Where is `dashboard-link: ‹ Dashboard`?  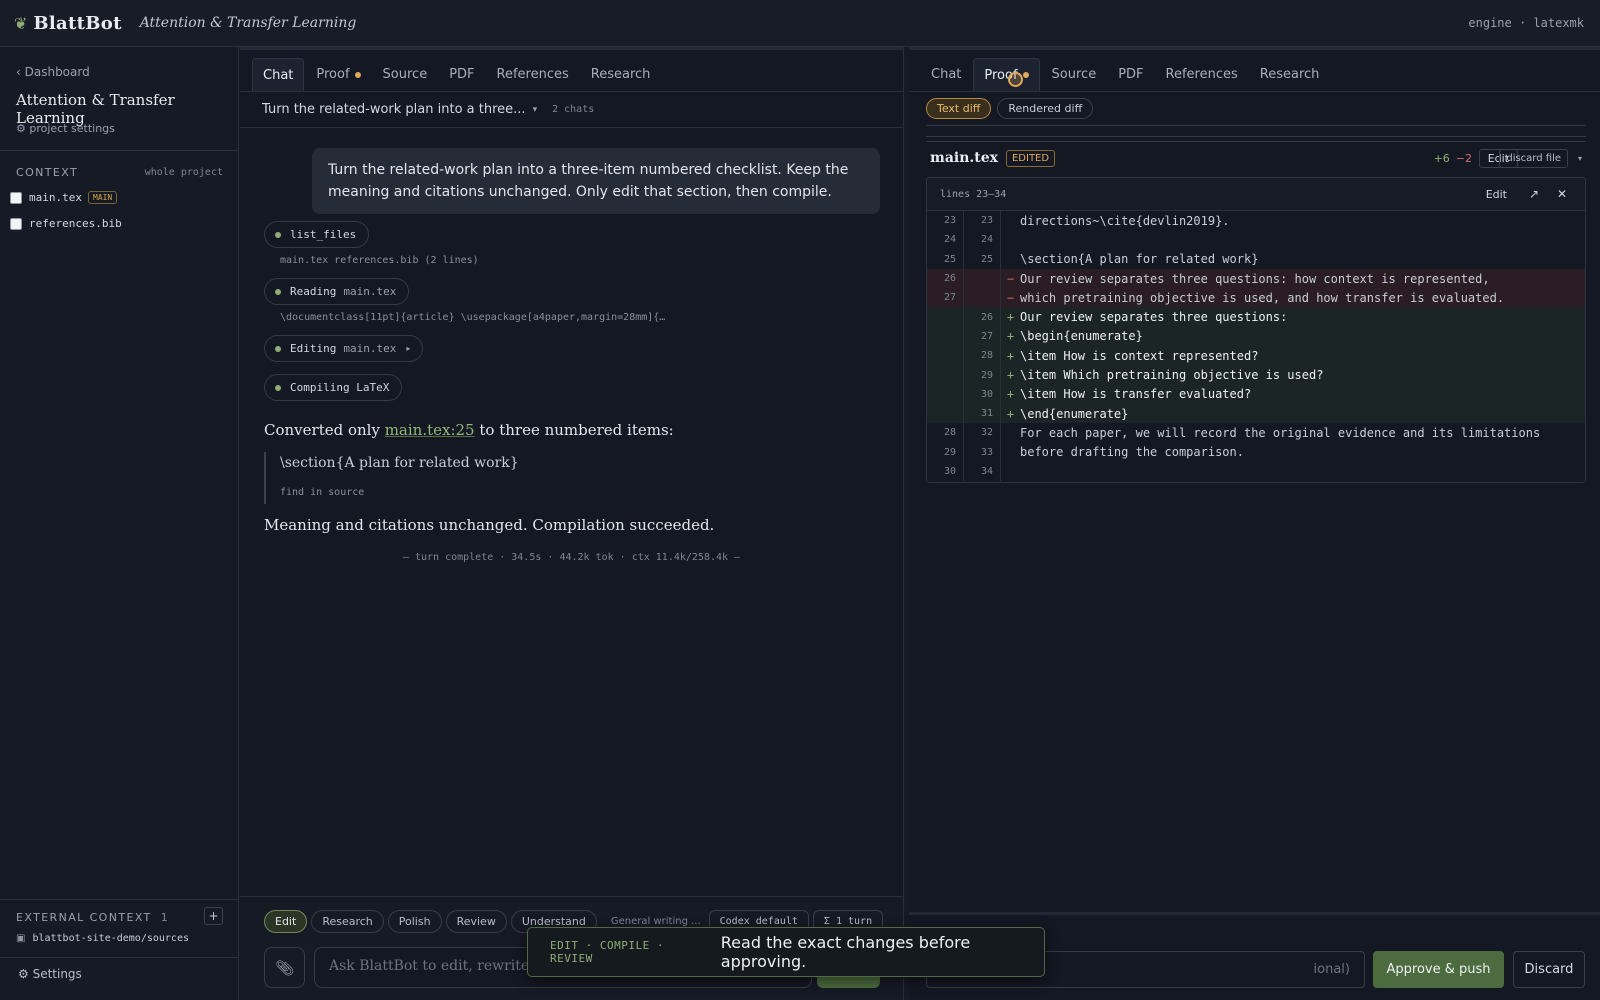
dashboard-link: ‹ Dashboard is located at coordinates (53, 72).